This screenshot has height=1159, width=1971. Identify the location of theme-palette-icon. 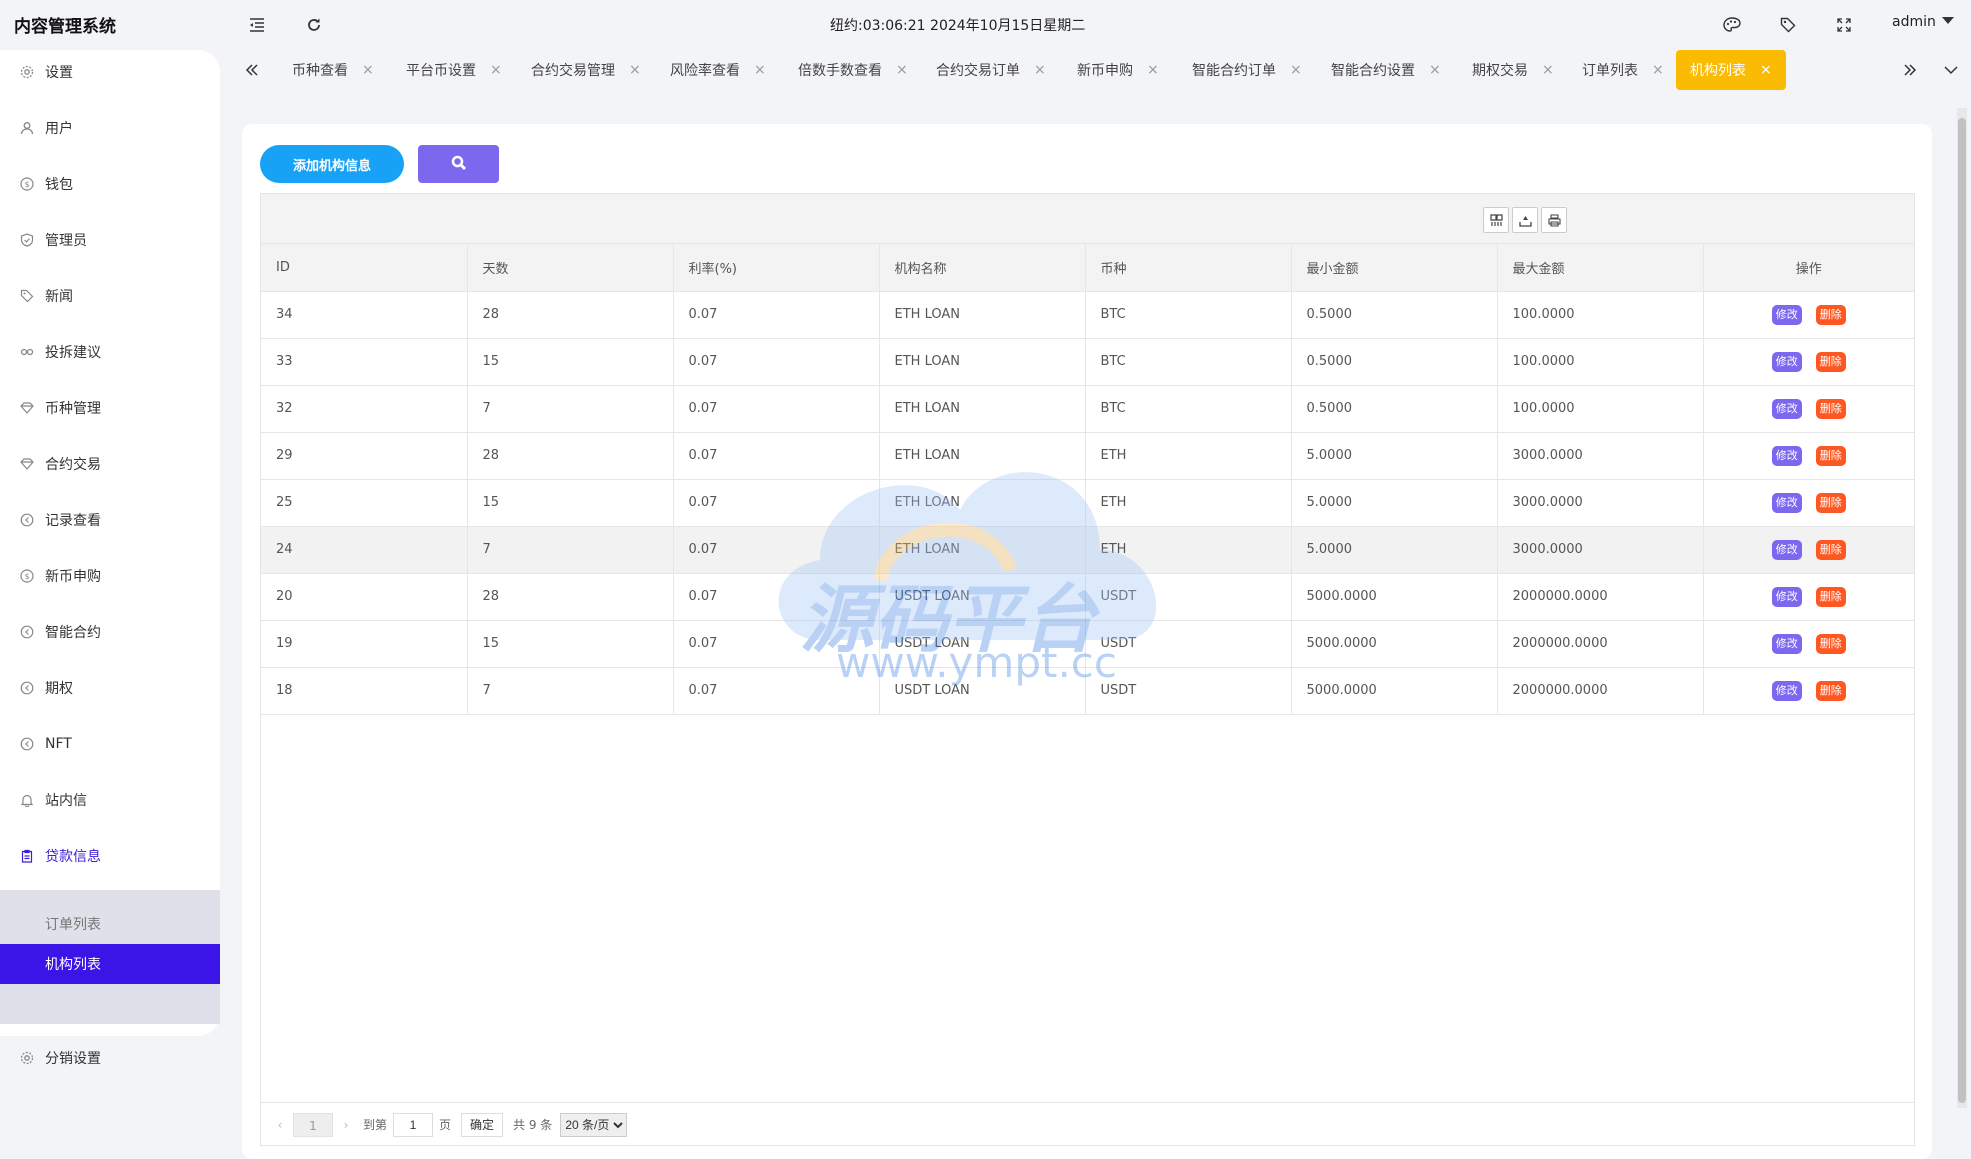
(1732, 25).